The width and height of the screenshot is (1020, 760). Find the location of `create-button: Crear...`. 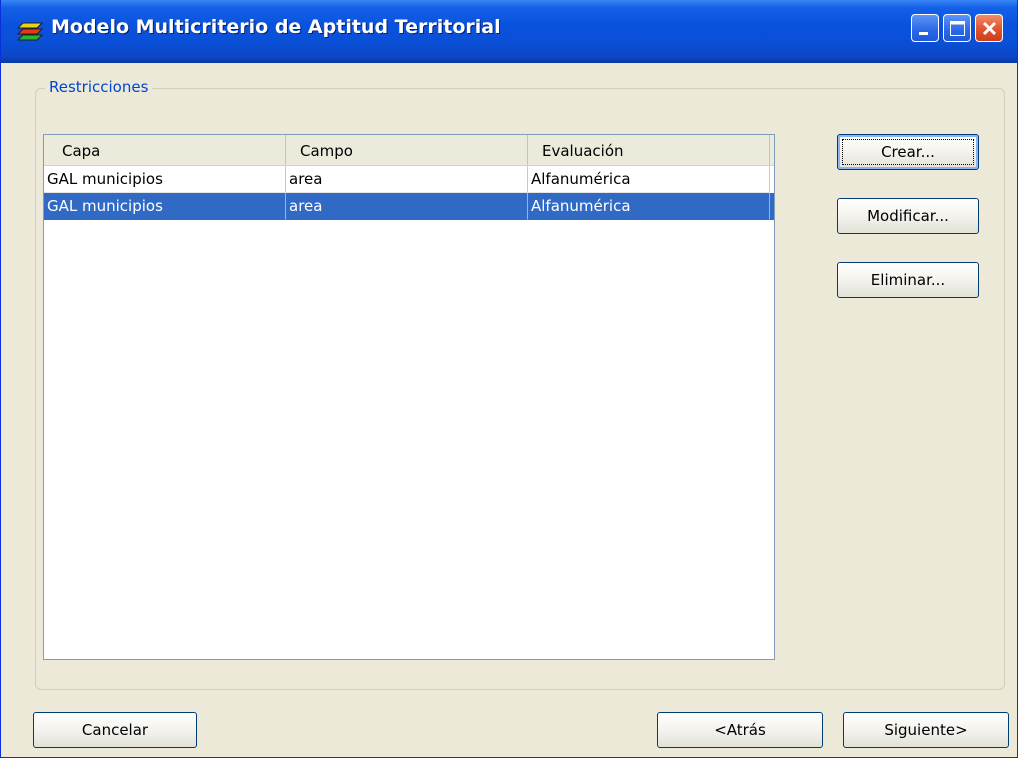

create-button: Crear... is located at coordinates (908, 152).